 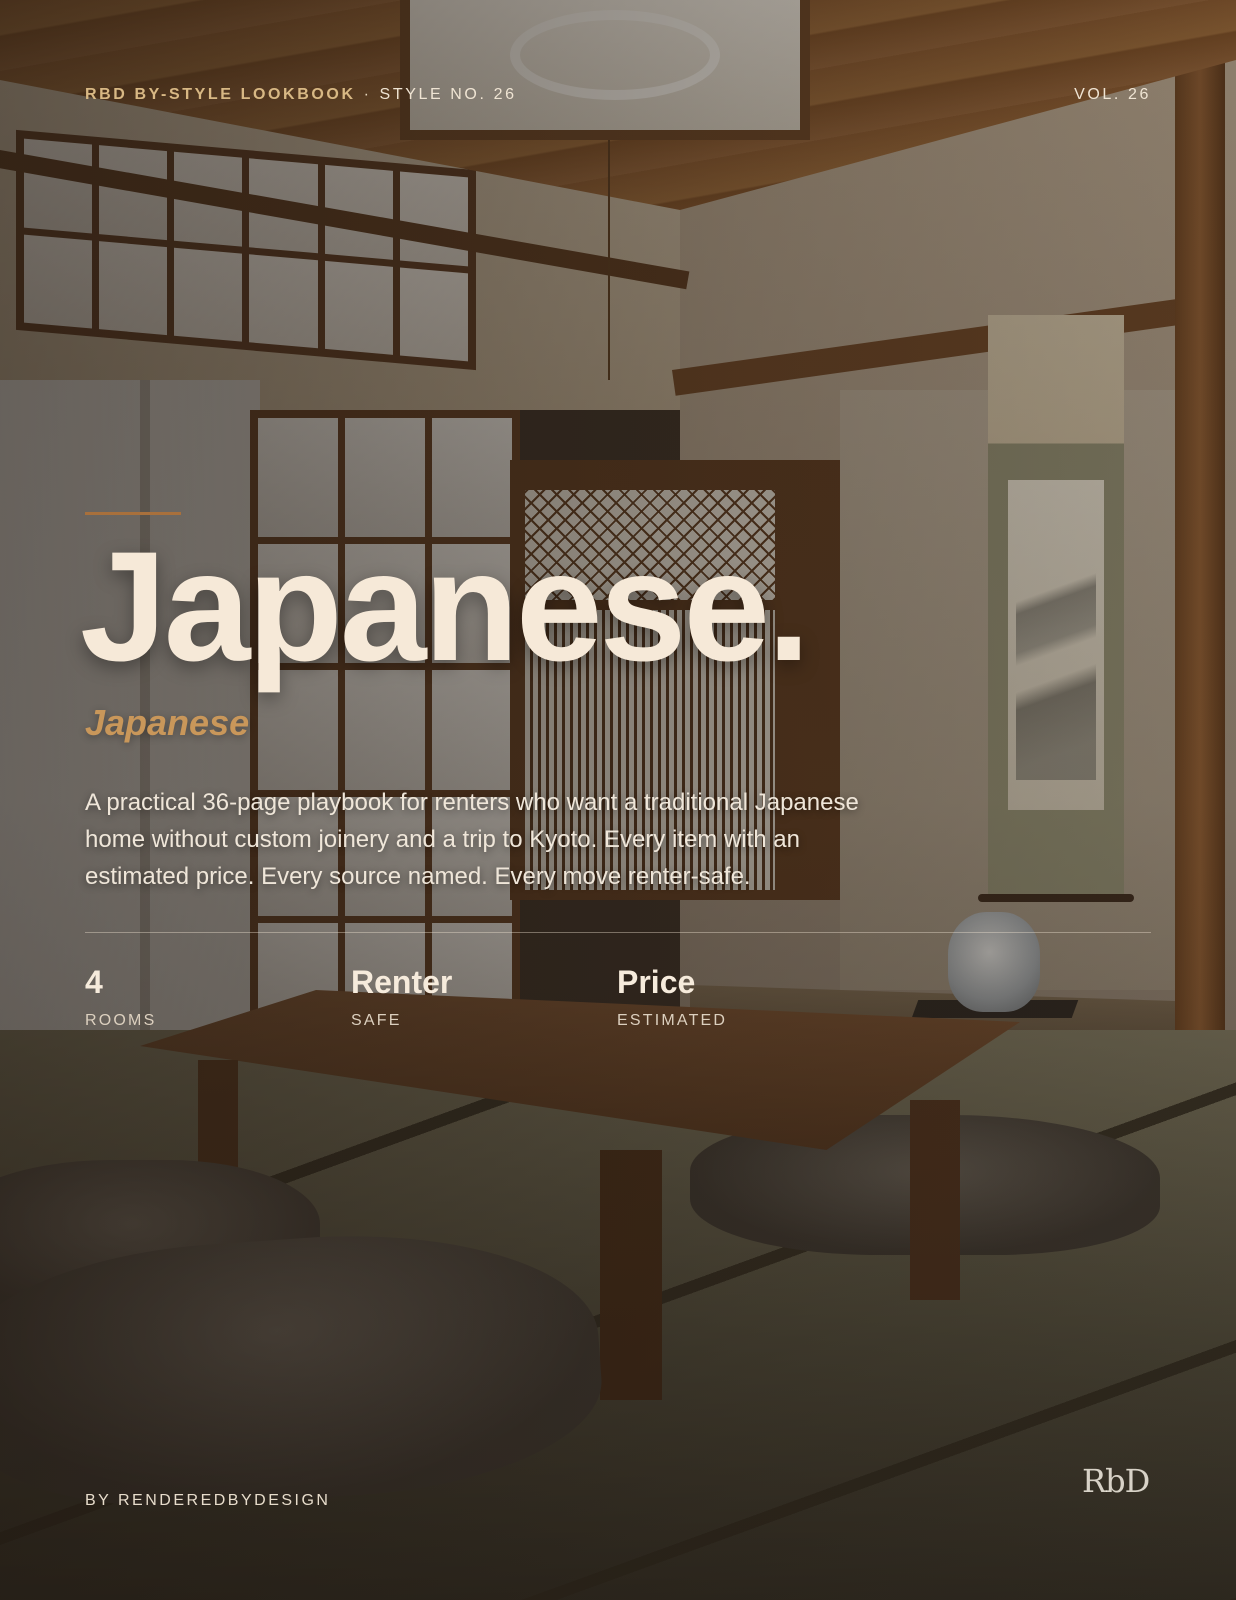 I want to click on divider, so click(x=618, y=932).